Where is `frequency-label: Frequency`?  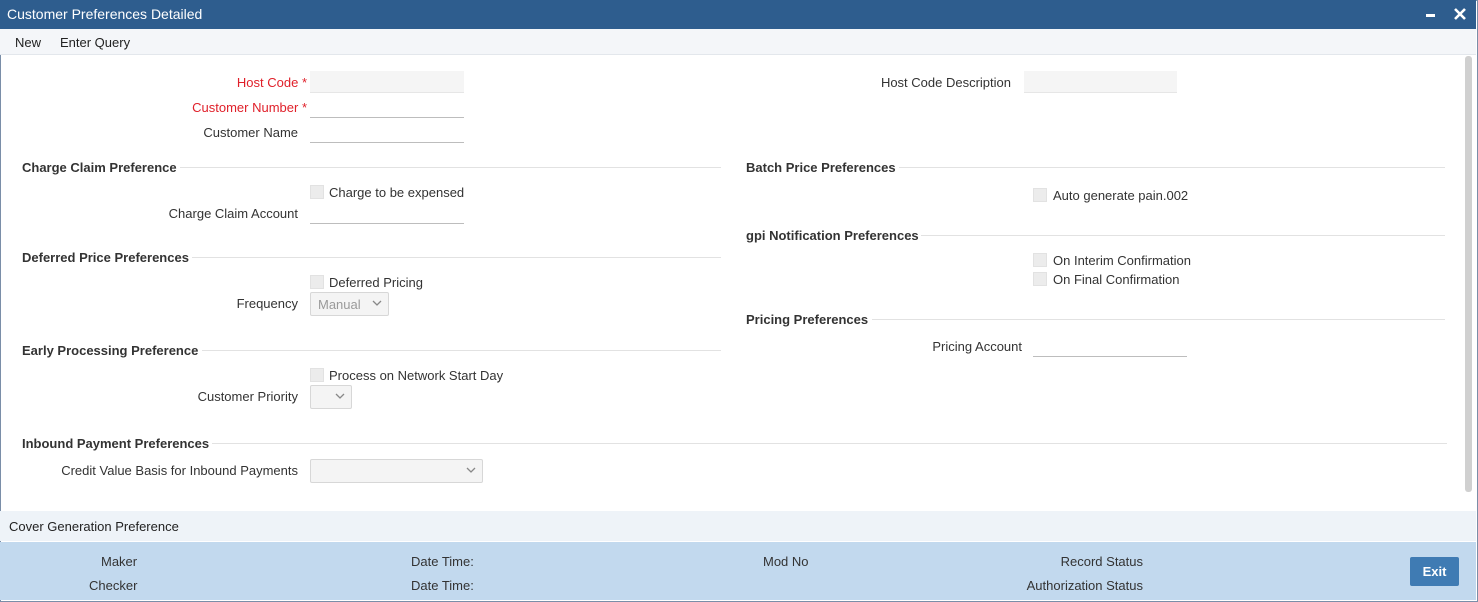 frequency-label: Frequency is located at coordinates (267, 303).